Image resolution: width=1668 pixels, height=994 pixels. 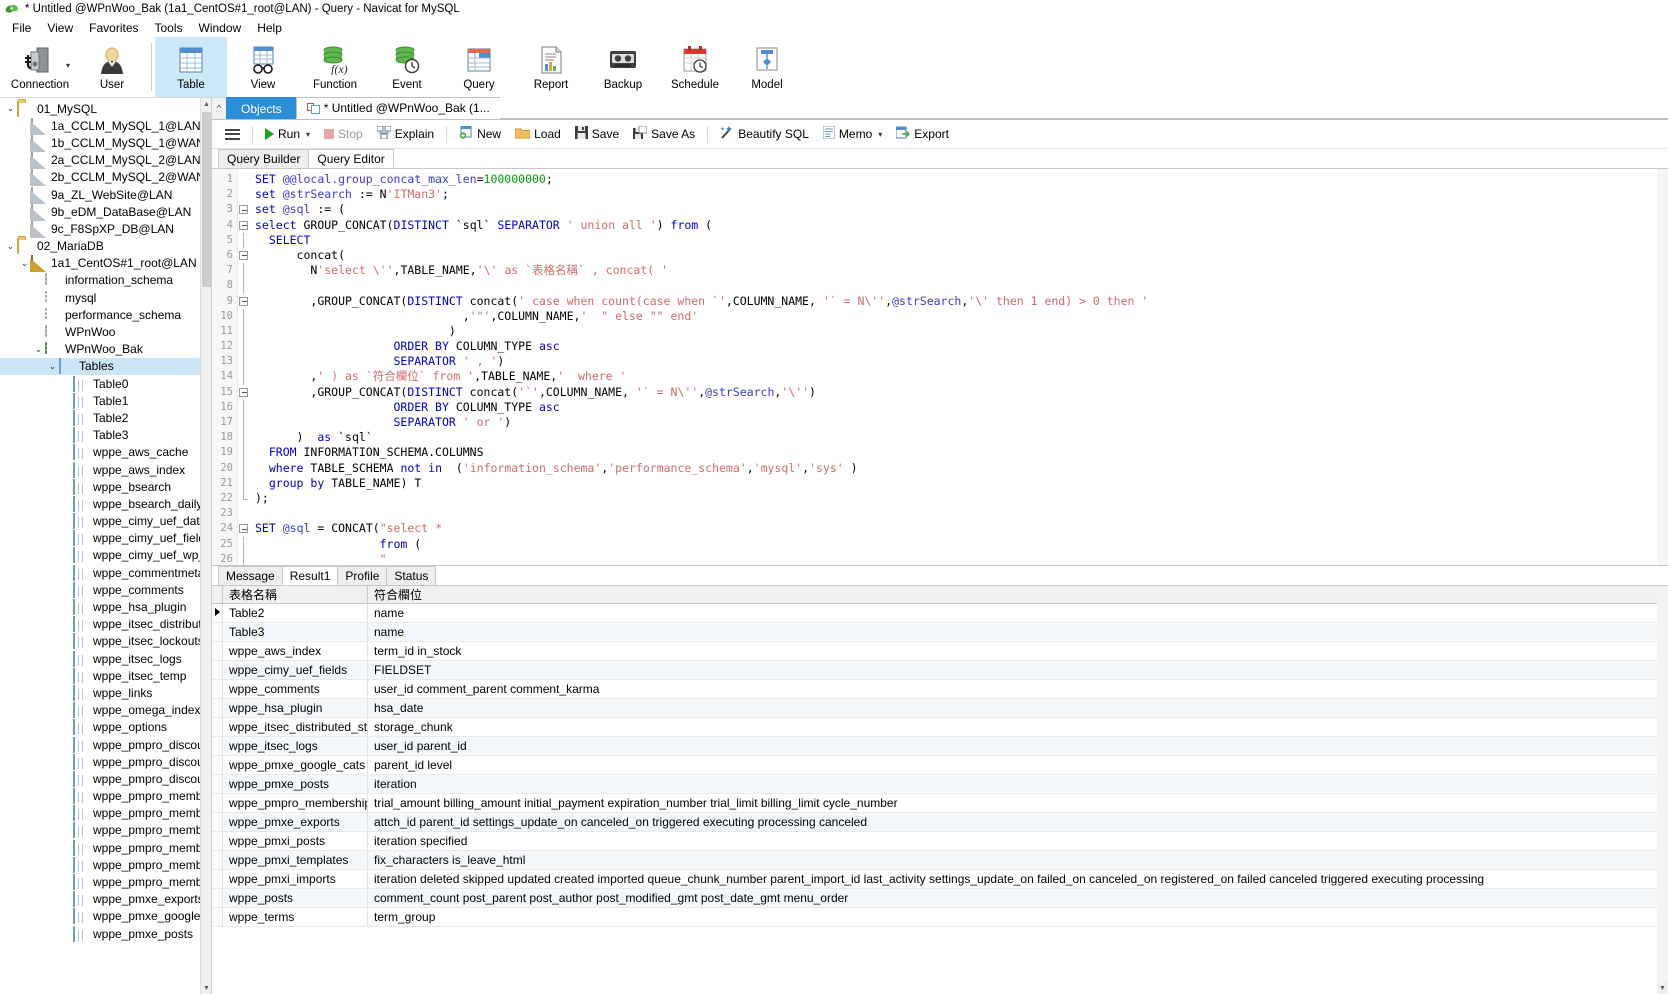 What do you see at coordinates (922, 134) in the screenshot?
I see `export-button: Export` at bounding box center [922, 134].